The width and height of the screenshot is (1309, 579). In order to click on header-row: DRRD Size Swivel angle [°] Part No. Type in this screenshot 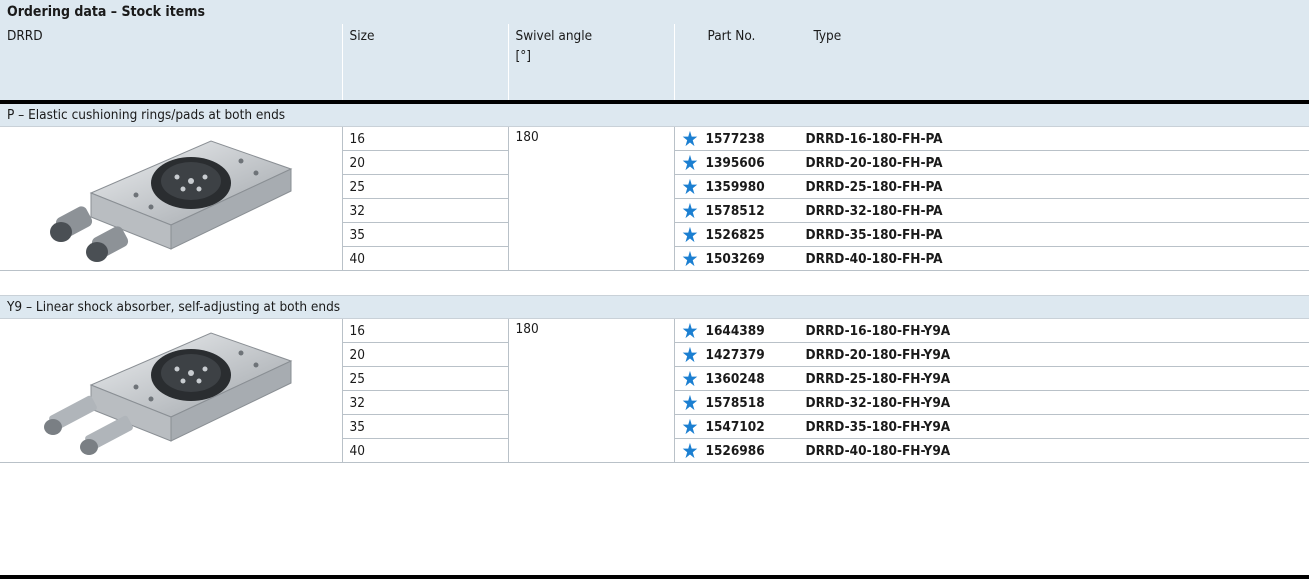, I will do `click(654, 64)`.